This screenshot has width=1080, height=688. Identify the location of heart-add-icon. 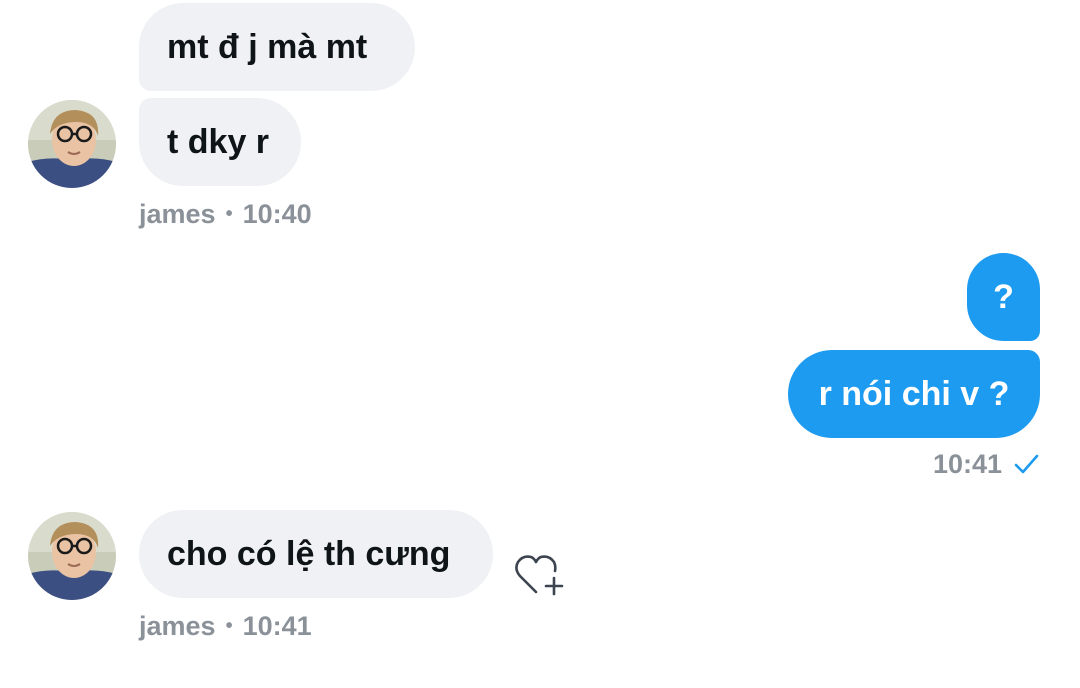
(539, 575).